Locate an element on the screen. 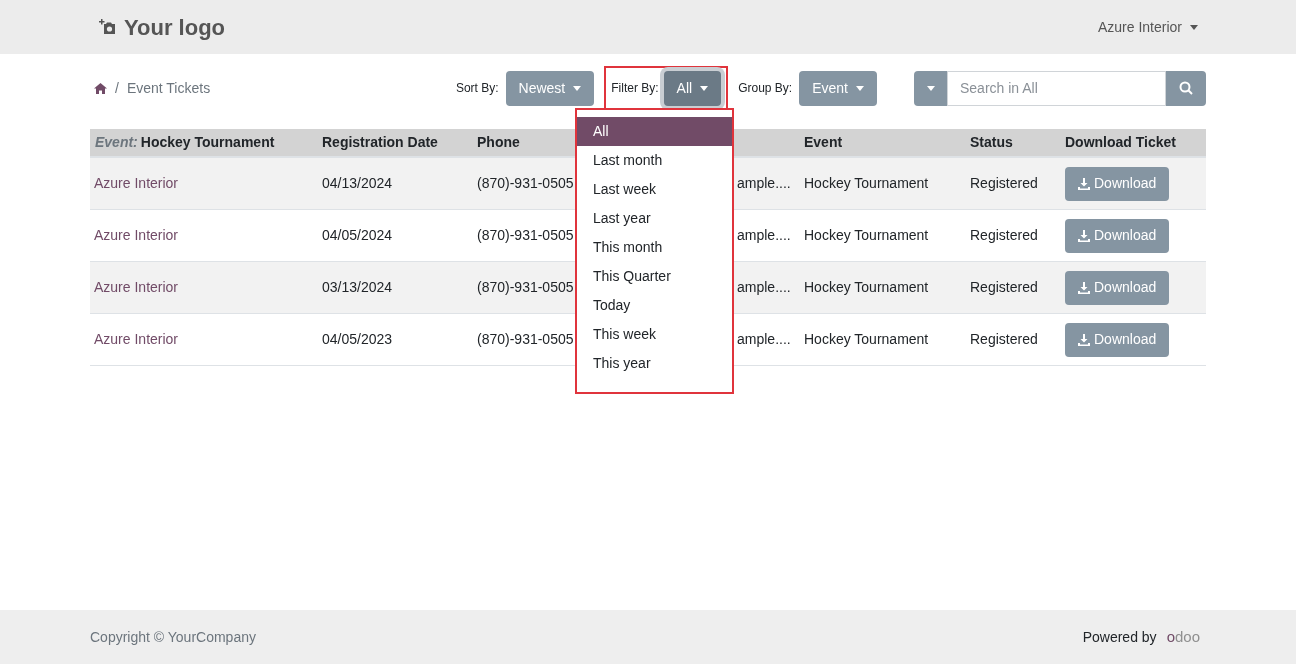 The width and height of the screenshot is (1296, 664). group-label: Event: is located at coordinates (116, 142).